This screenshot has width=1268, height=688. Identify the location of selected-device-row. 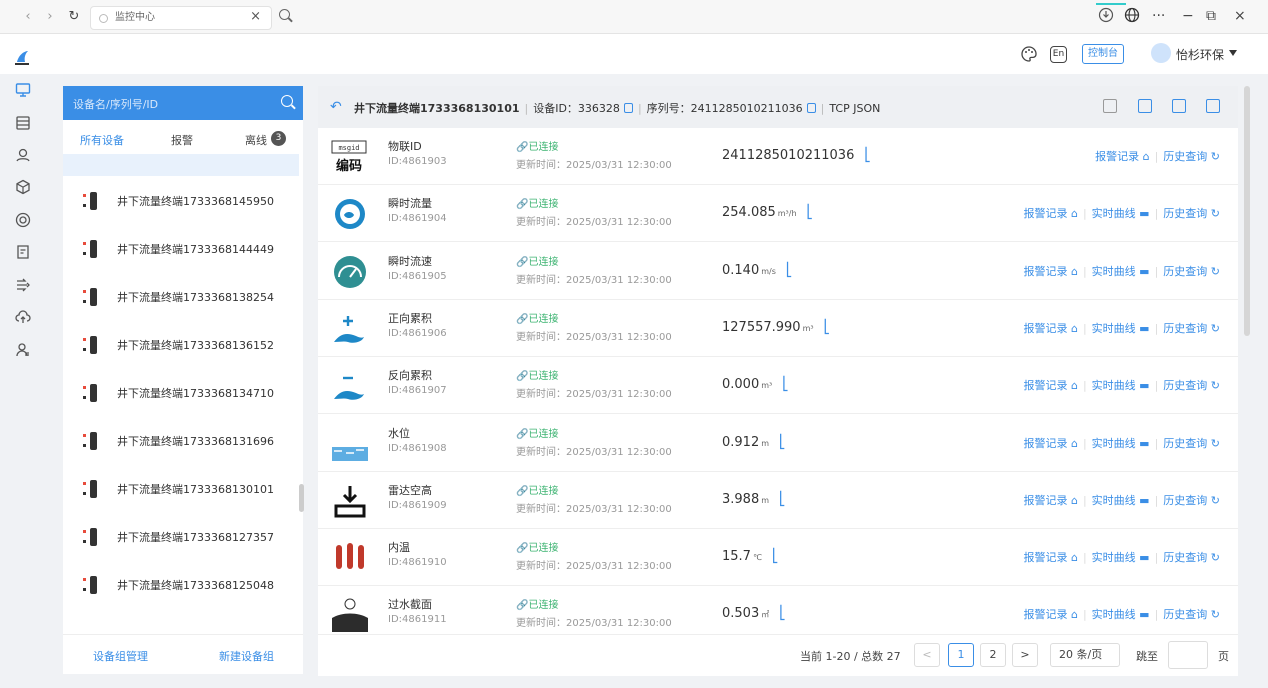
(181, 165).